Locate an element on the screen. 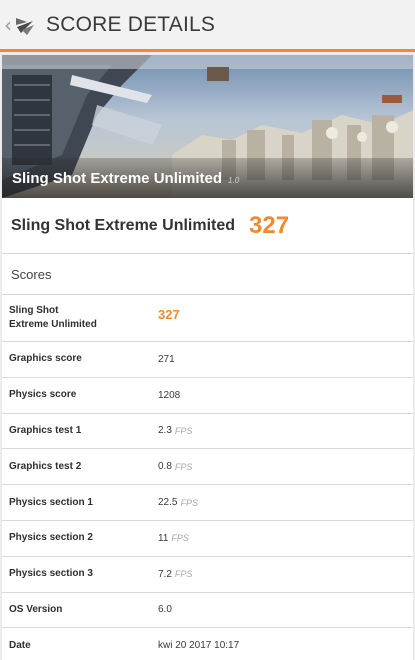  table-row: OS Version 6.0 is located at coordinates (207, 611).